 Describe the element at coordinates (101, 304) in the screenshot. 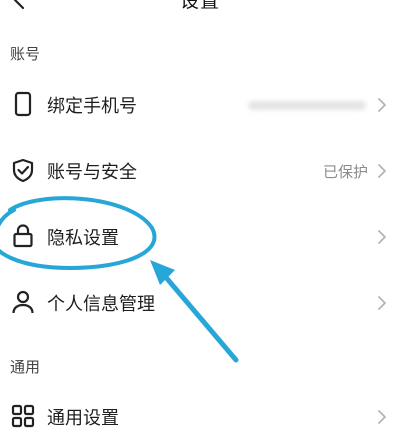

I see `row-label-personal-info: 个人信息管理` at that location.